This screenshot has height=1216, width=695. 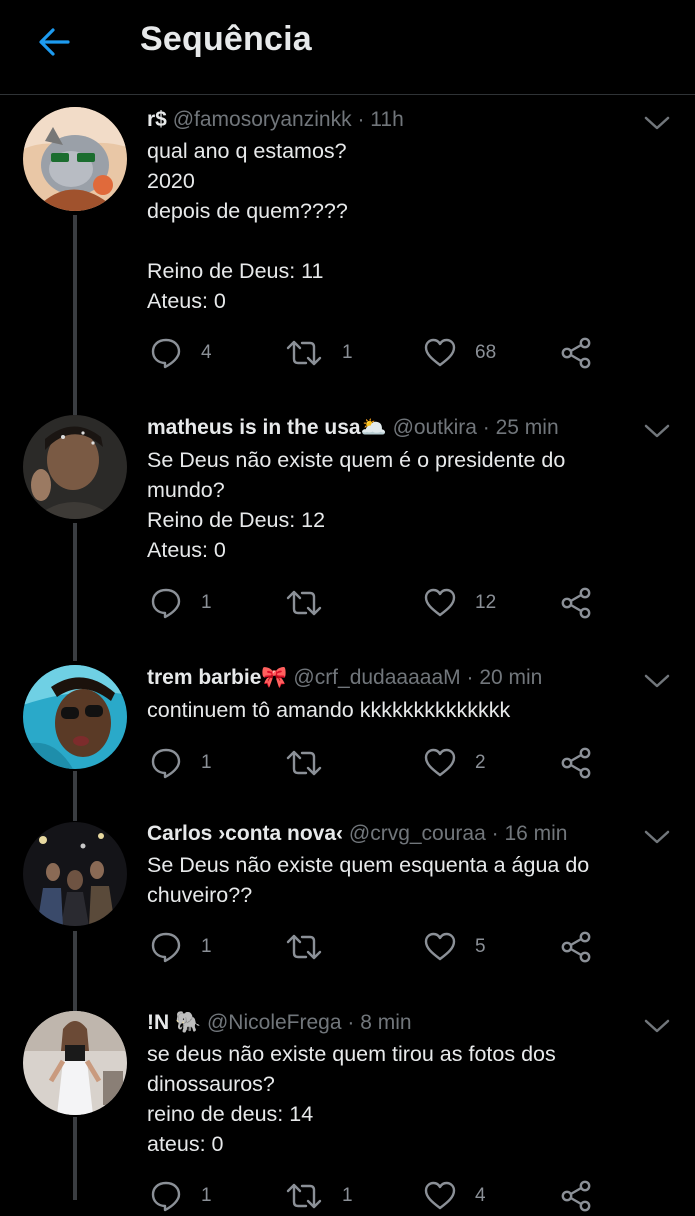 I want to click on like-button: 5, so click(x=454, y=947).